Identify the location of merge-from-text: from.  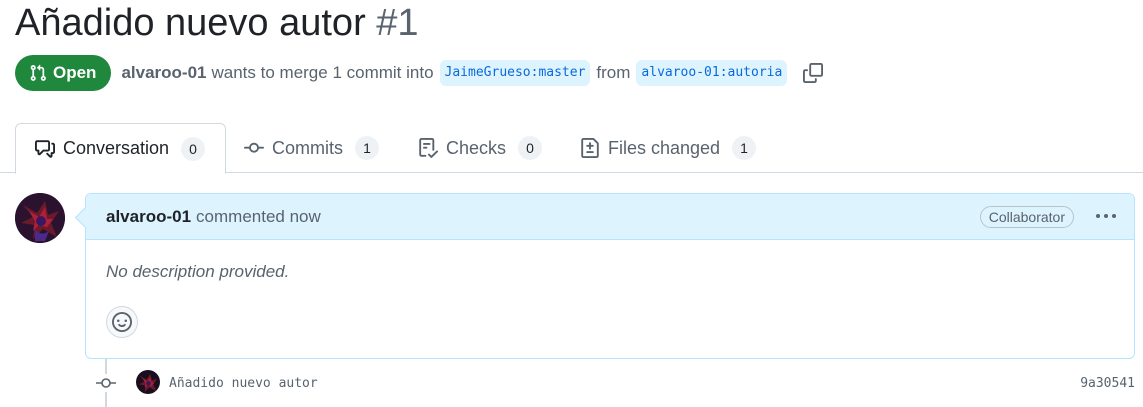
(613, 72).